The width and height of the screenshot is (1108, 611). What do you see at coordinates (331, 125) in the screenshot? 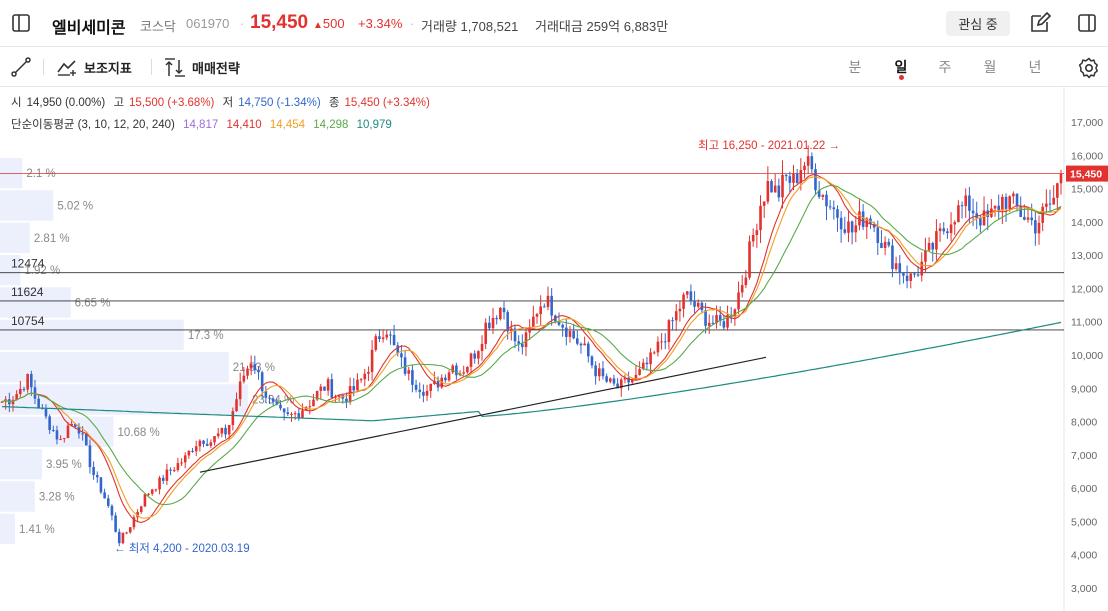
I see `ma-value: 14,298` at bounding box center [331, 125].